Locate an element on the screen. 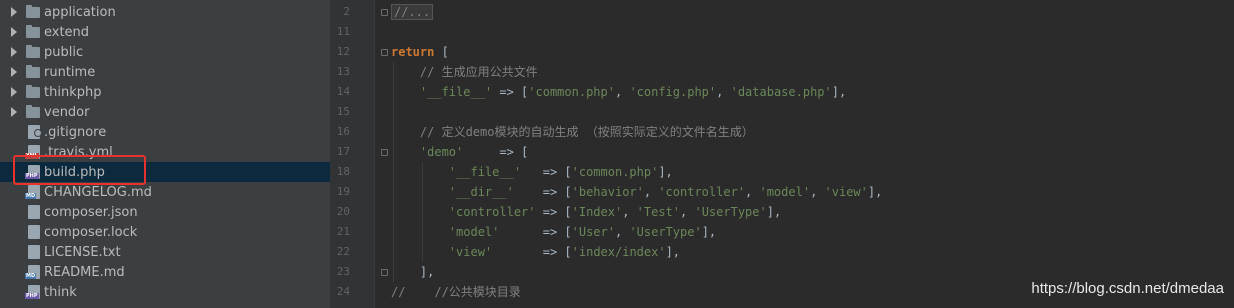  code-line: '__file__' => ['common.php'], is located at coordinates (532, 172).